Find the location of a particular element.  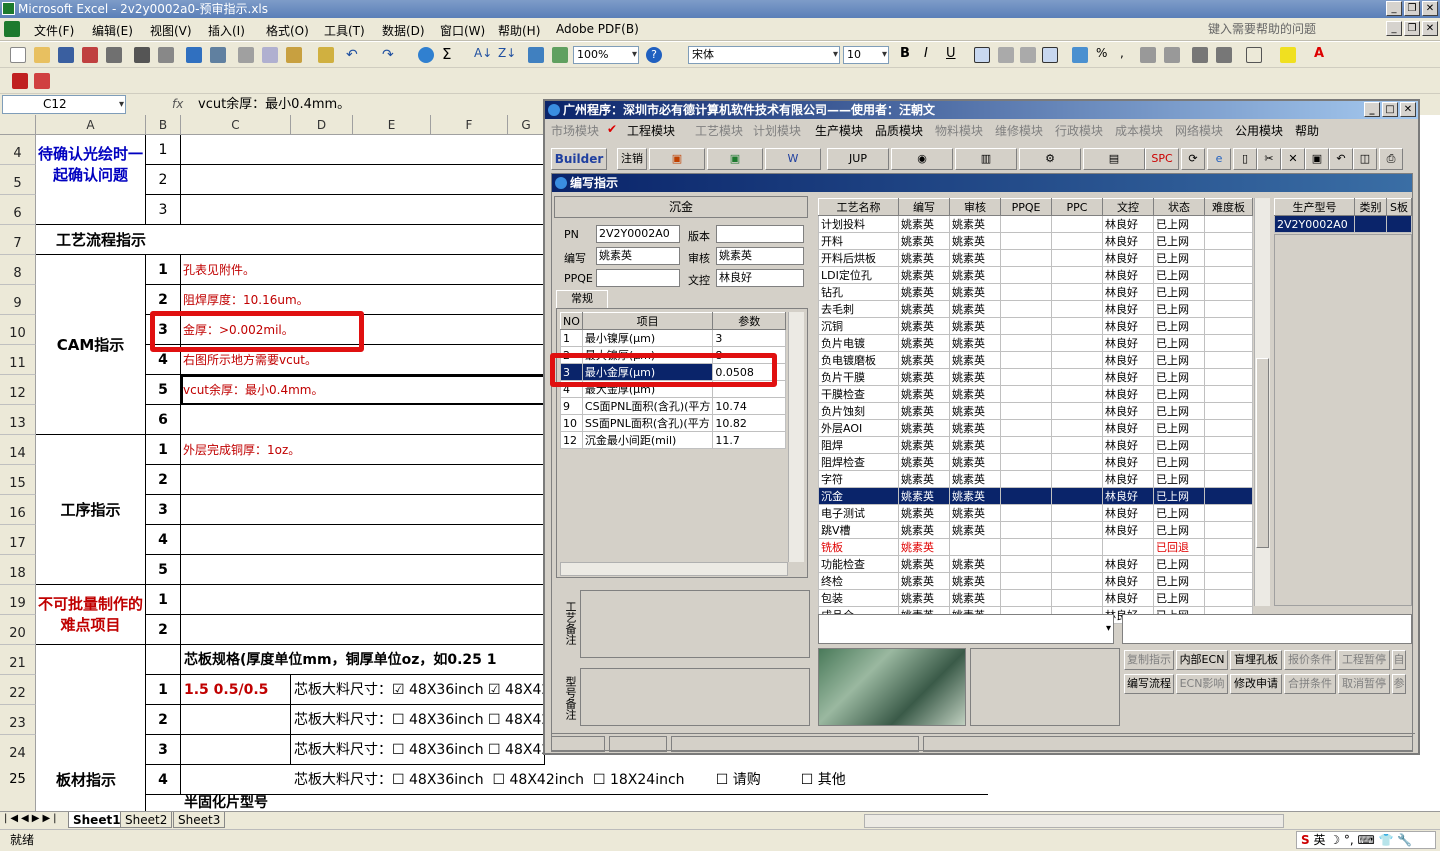

action-button: 参 is located at coordinates (1399, 684).